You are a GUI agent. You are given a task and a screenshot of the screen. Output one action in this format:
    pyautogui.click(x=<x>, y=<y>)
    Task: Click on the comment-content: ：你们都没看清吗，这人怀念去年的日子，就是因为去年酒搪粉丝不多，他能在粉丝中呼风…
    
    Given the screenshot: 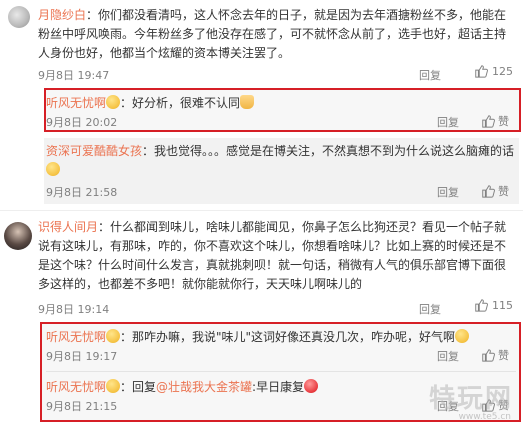 What is the action you would take?
    pyautogui.click(x=272, y=34)
    